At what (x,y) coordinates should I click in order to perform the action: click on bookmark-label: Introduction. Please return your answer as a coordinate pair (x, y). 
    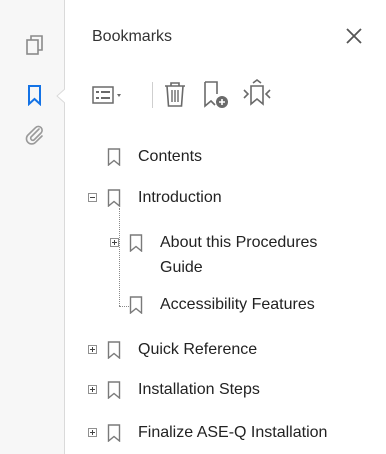
    Looking at the image, I should click on (180, 197).